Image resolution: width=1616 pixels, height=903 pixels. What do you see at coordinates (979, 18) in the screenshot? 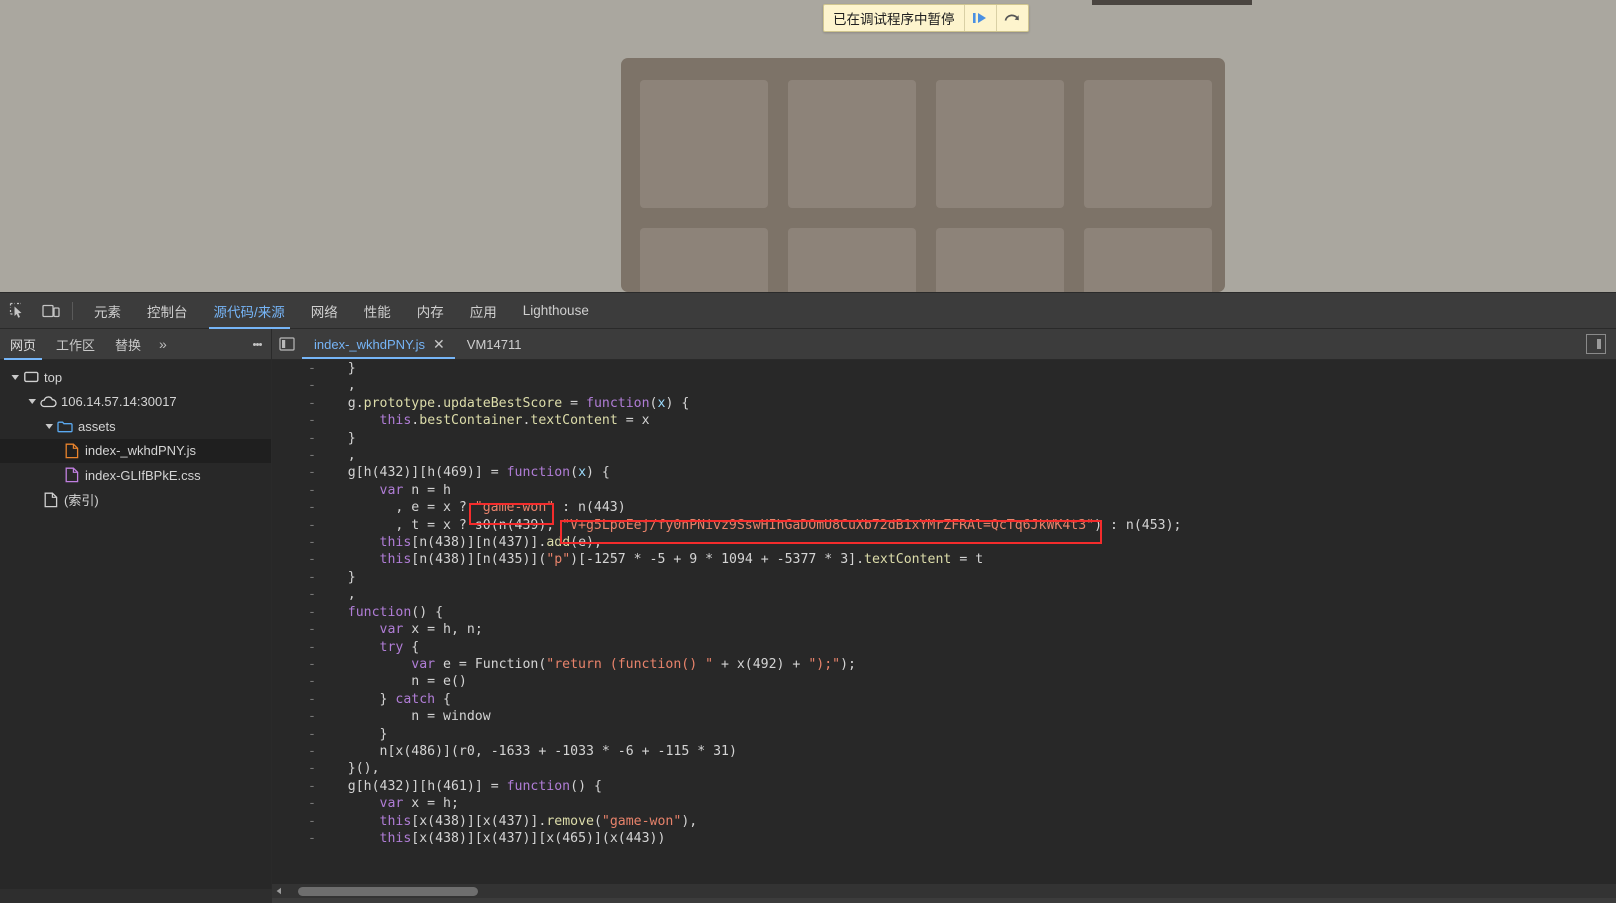
I see `resume-script-execution-button` at bounding box center [979, 18].